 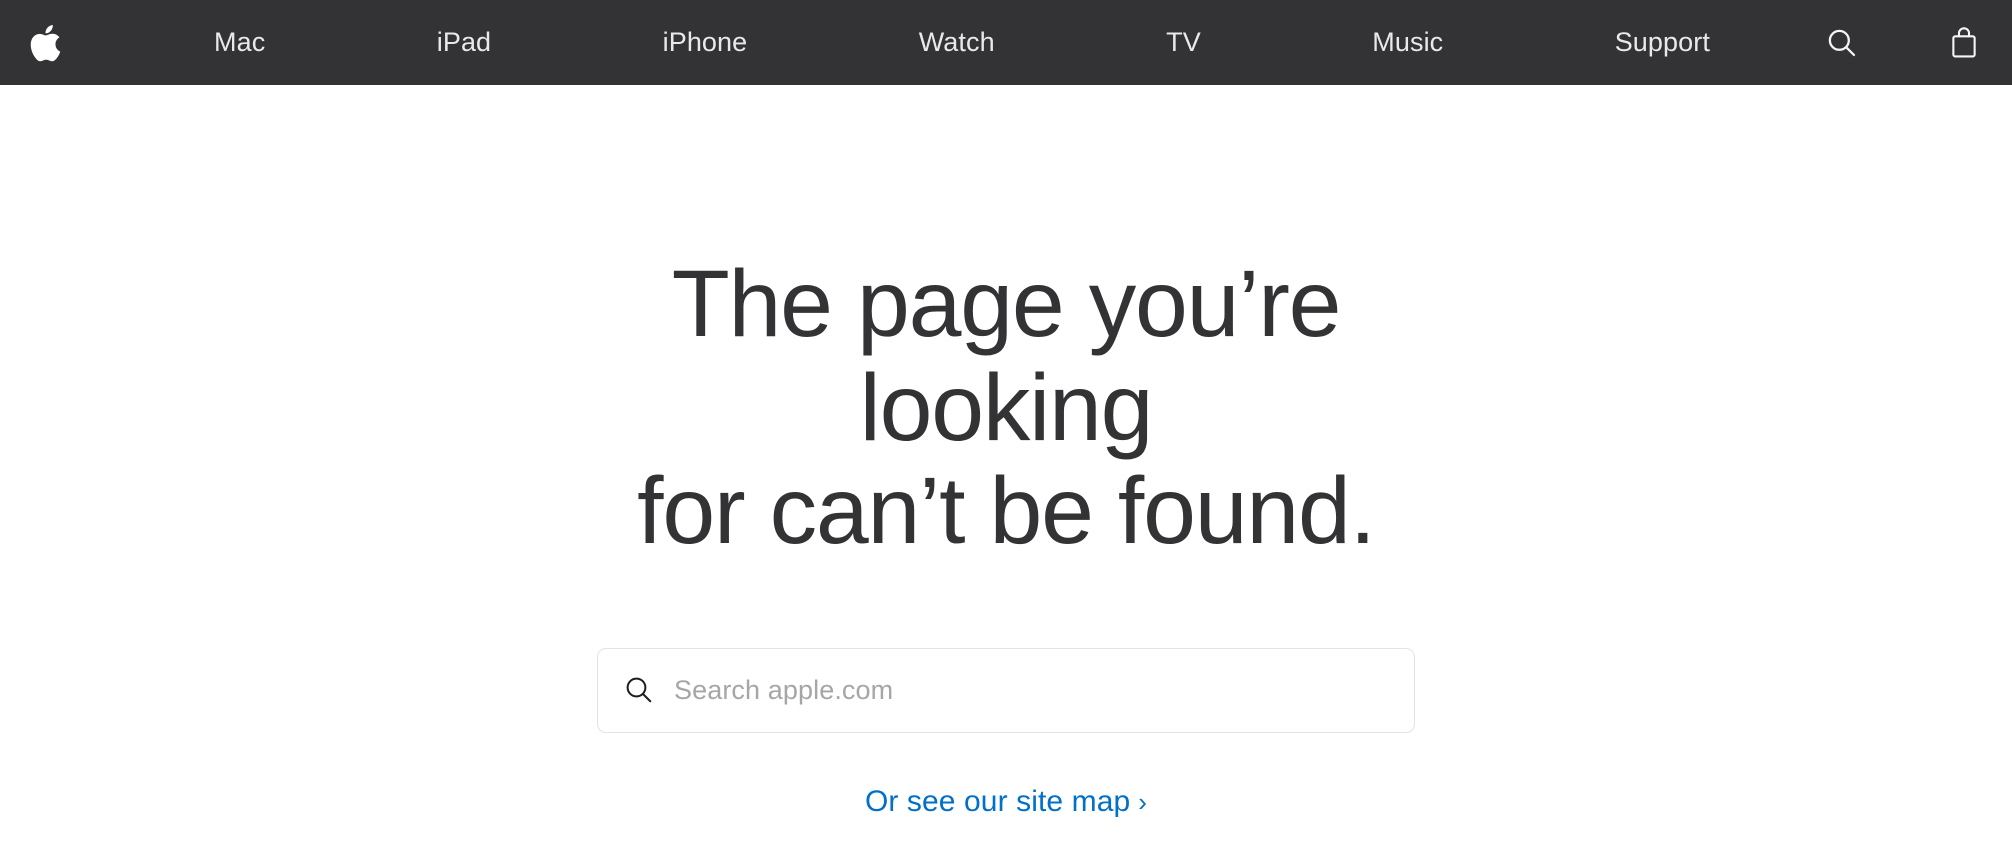 What do you see at coordinates (1006, 356) in the screenshot?
I see `page-title-line-1: The page you’re looking` at bounding box center [1006, 356].